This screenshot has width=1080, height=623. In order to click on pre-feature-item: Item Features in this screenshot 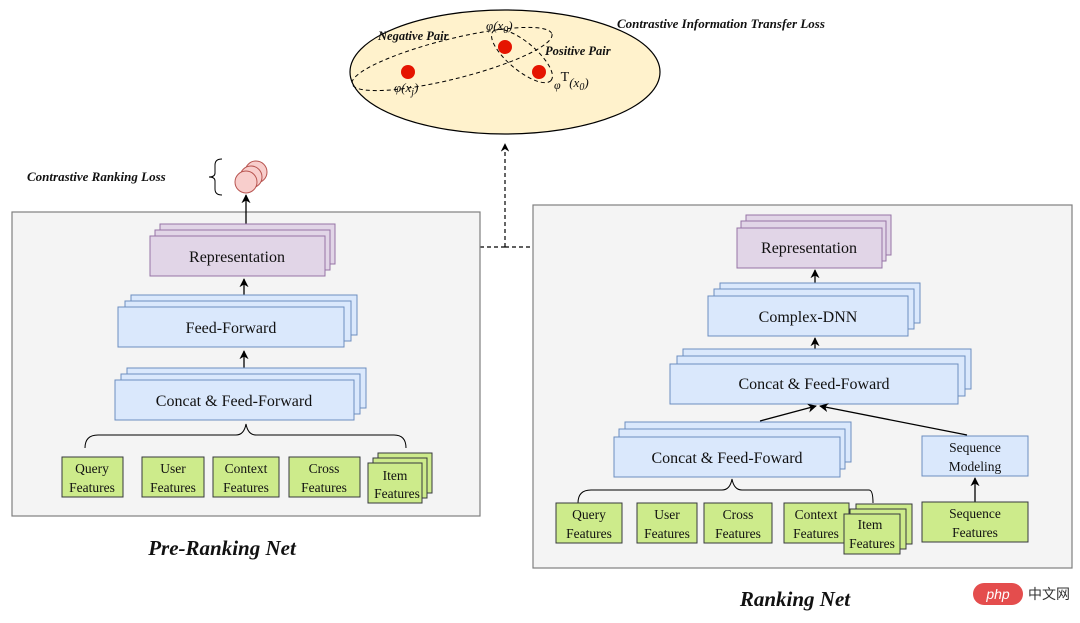, I will do `click(400, 478)`.